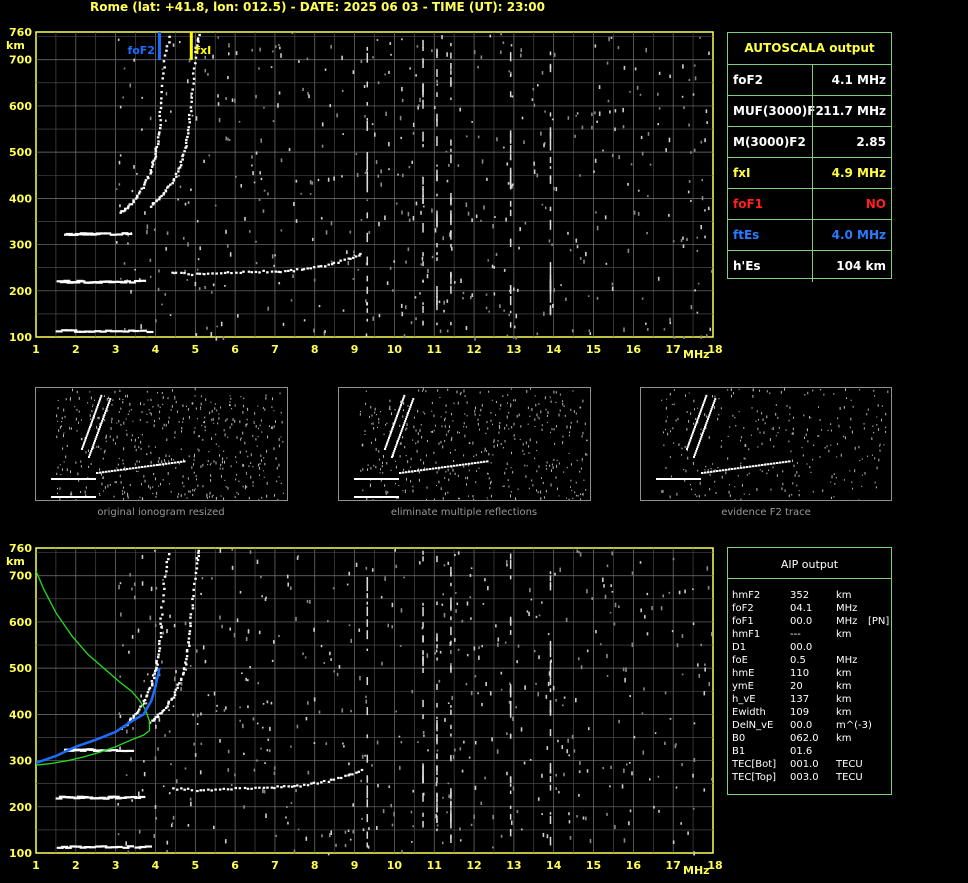  What do you see at coordinates (804, 777) in the screenshot?
I see `aip-value: 003.0` at bounding box center [804, 777].